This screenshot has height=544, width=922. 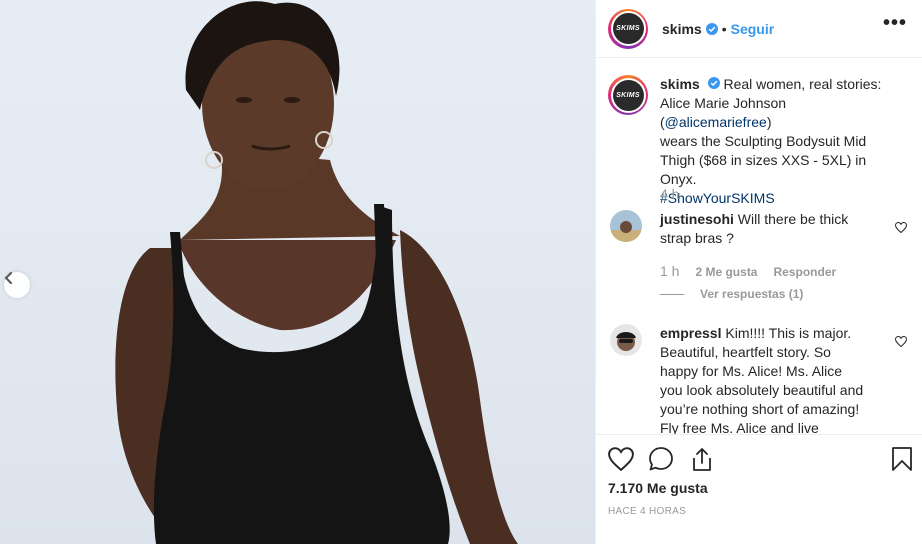 I want to click on chevron-left-icon, so click(x=8, y=278).